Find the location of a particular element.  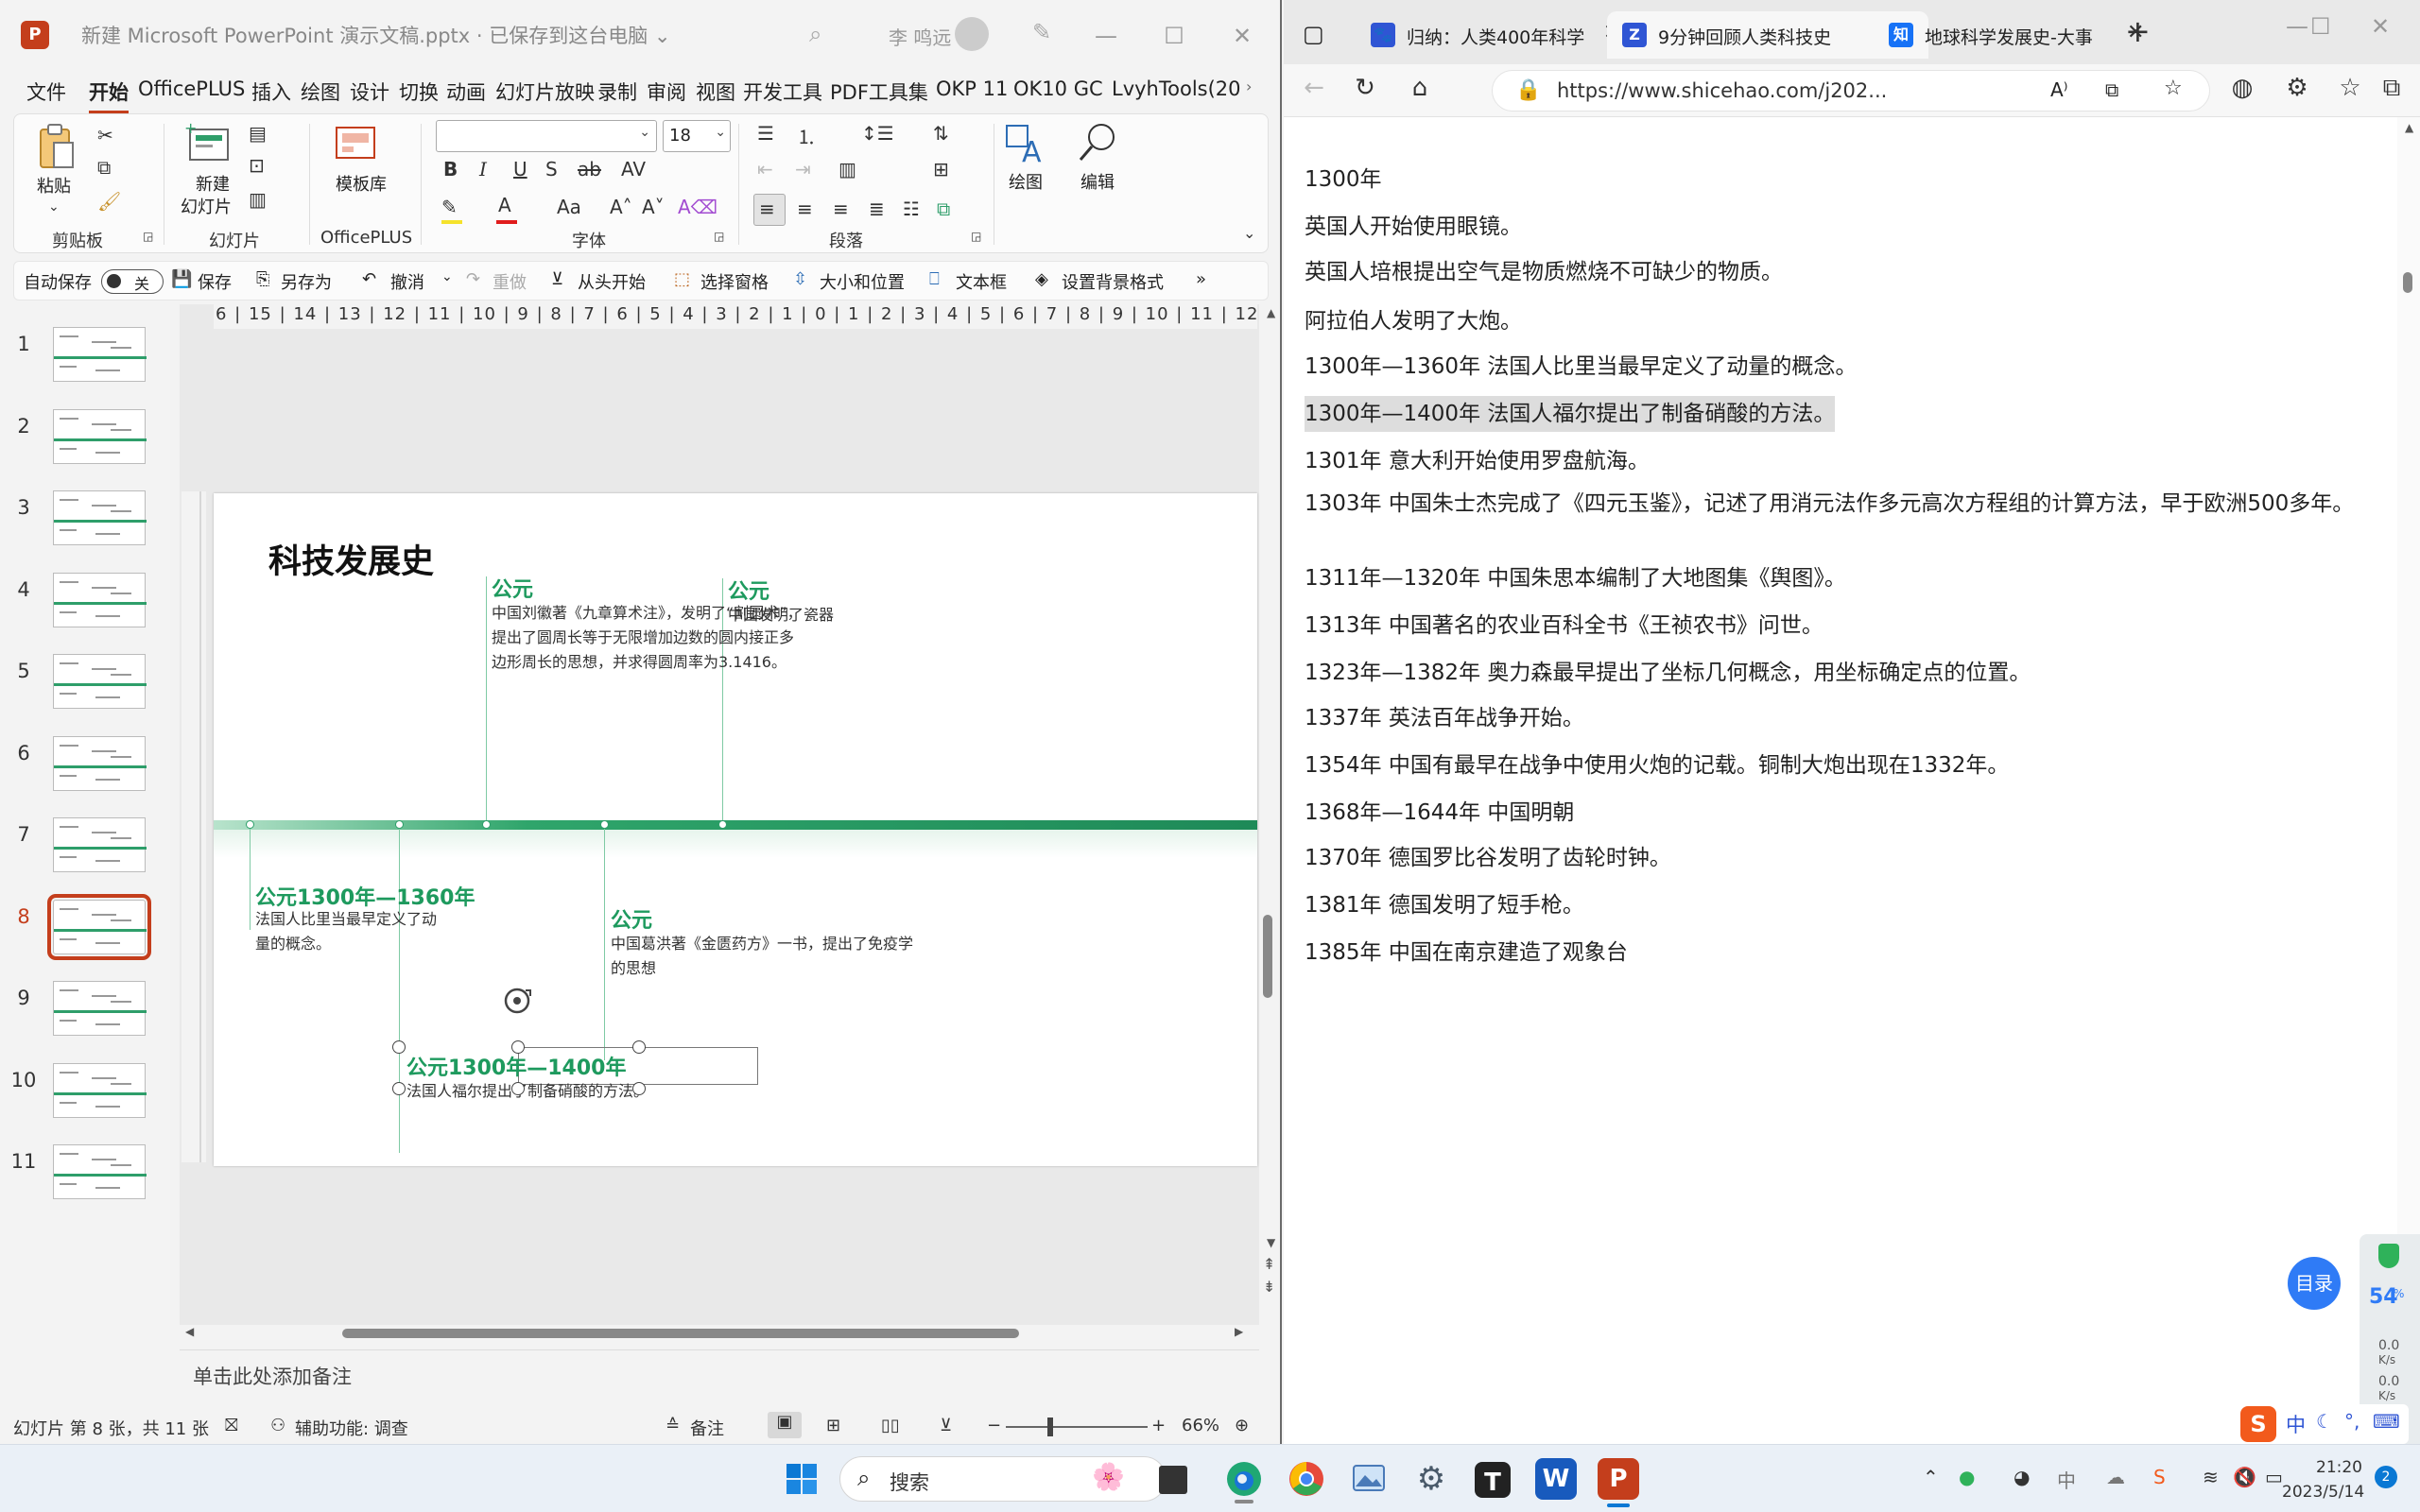

normal-view-button: ▣ is located at coordinates (785, 1425).